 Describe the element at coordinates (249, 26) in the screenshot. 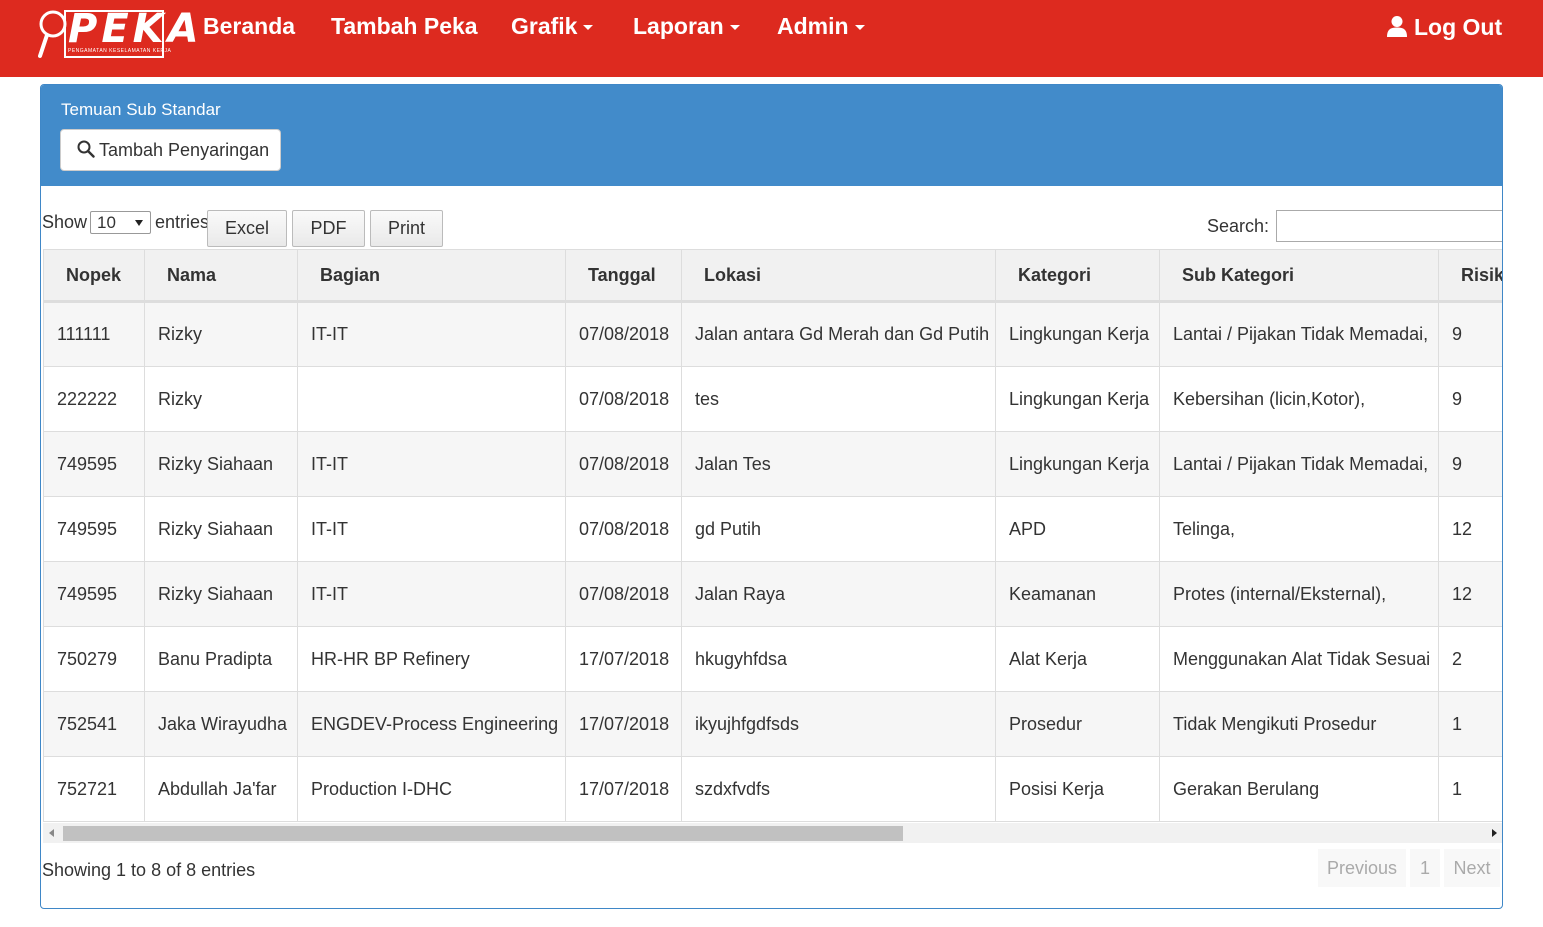

I see `nav-beranda: Beranda` at that location.